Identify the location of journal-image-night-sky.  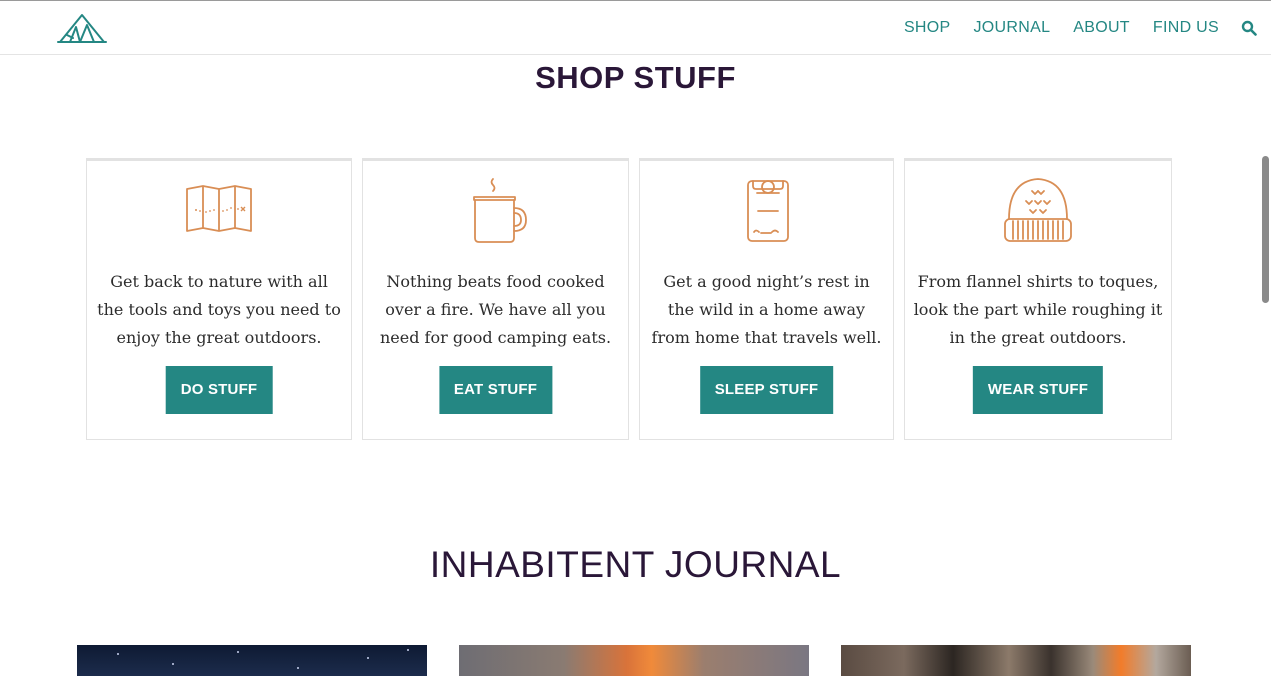
(252, 660).